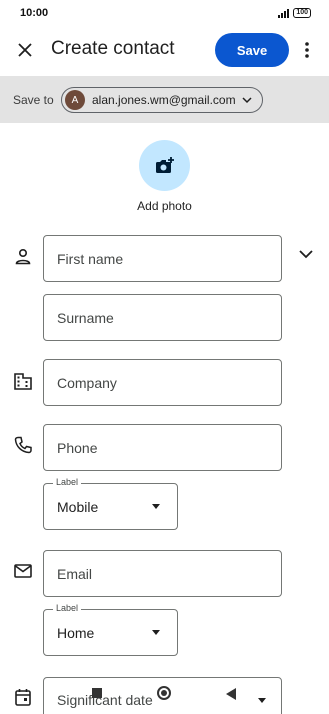 Image resolution: width=329 pixels, height=714 pixels. I want to click on status-bar: 10:00 100, so click(164, 14).